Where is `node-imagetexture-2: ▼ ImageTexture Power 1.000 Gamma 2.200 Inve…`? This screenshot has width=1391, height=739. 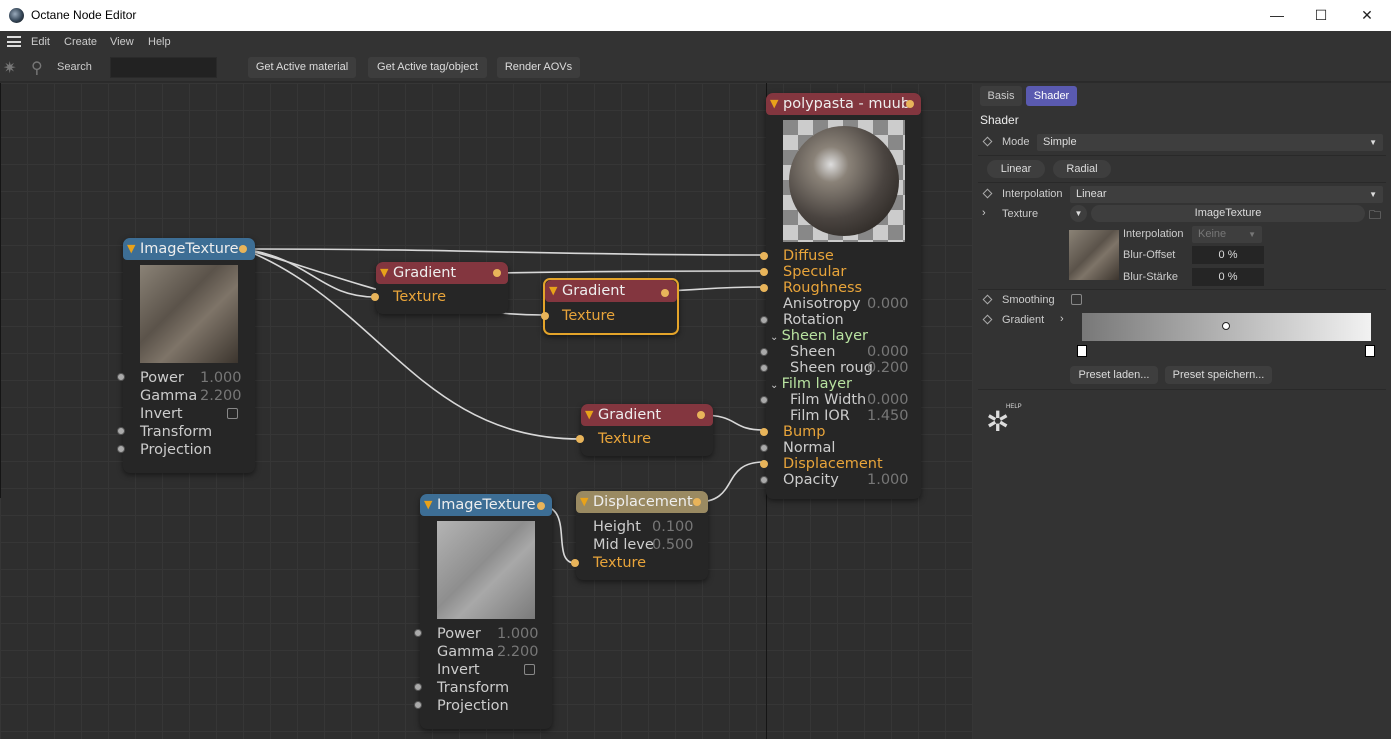
node-imagetexture-2: ▼ ImageTexture Power 1.000 Gamma 2.200 Inve… is located at coordinates (483, 611).